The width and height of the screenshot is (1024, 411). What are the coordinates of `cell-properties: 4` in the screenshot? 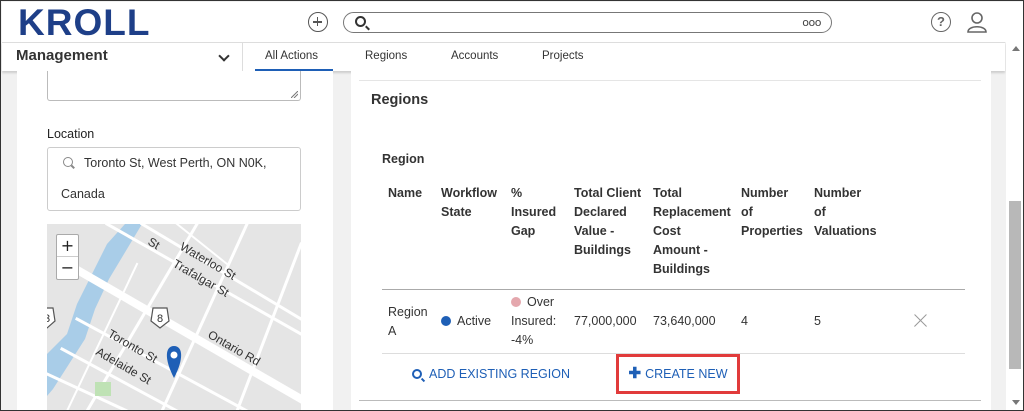 It's located at (744, 321).